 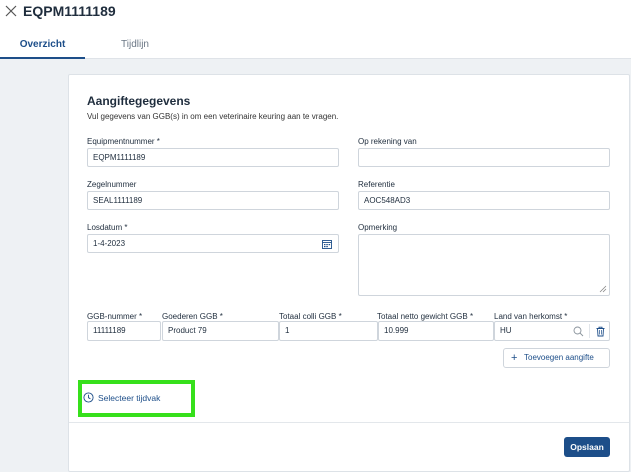 I want to click on calendar-icon, so click(x=327, y=244).